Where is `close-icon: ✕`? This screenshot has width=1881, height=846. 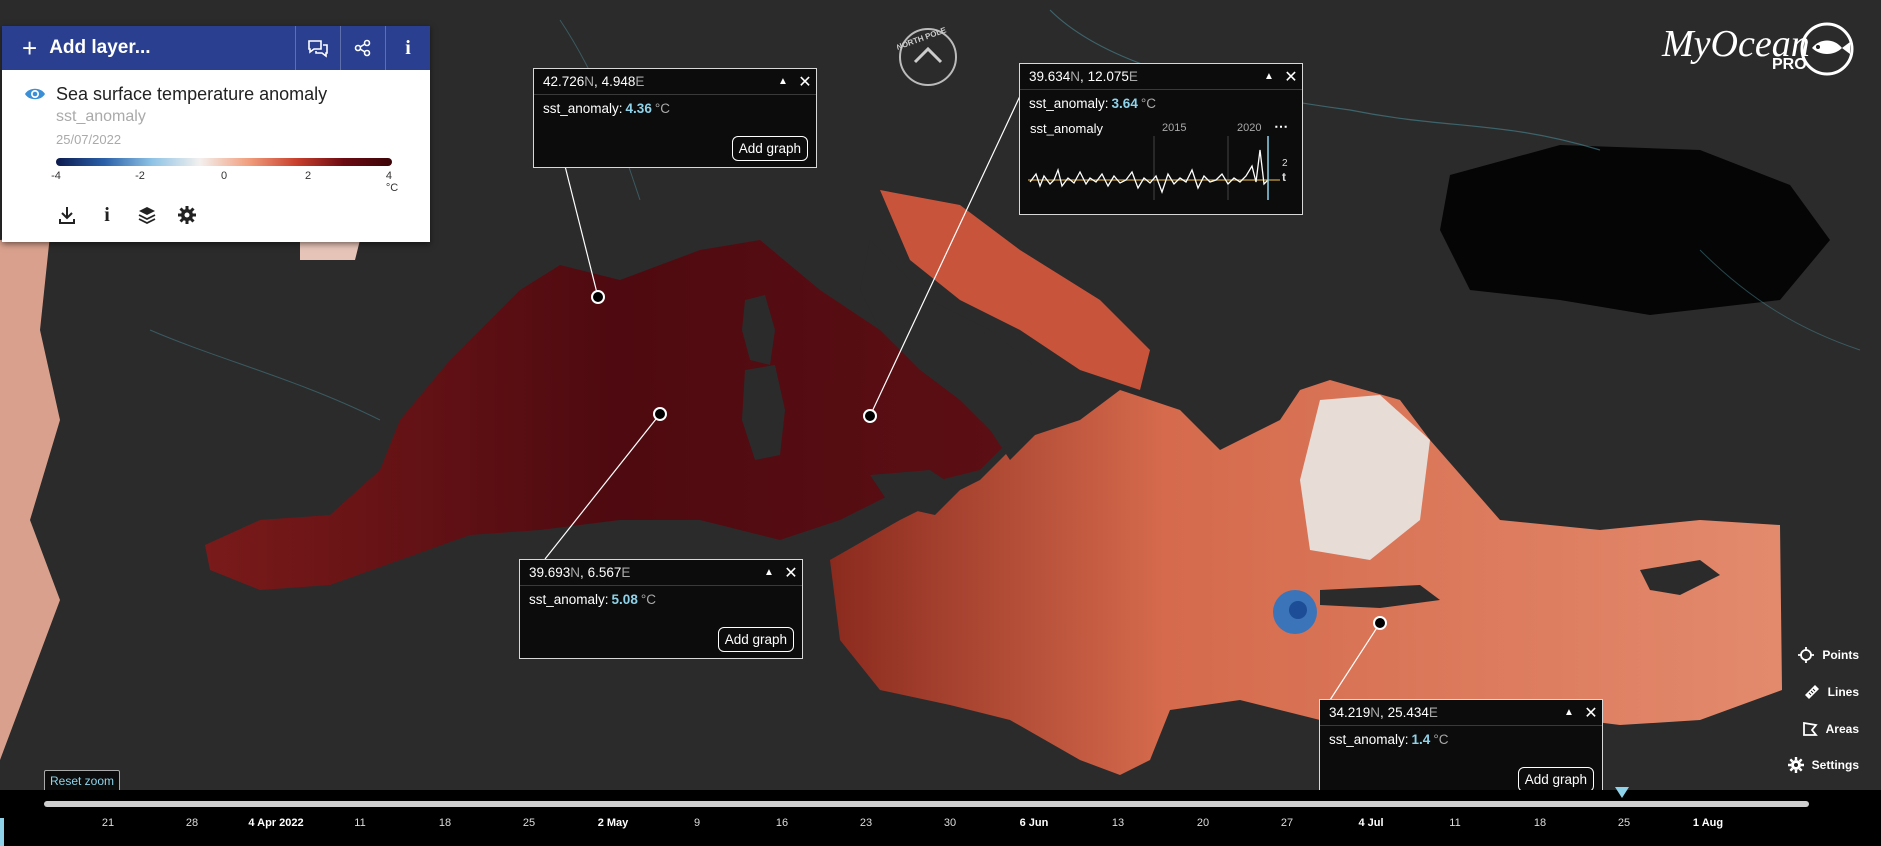 close-icon: ✕ is located at coordinates (1591, 713).